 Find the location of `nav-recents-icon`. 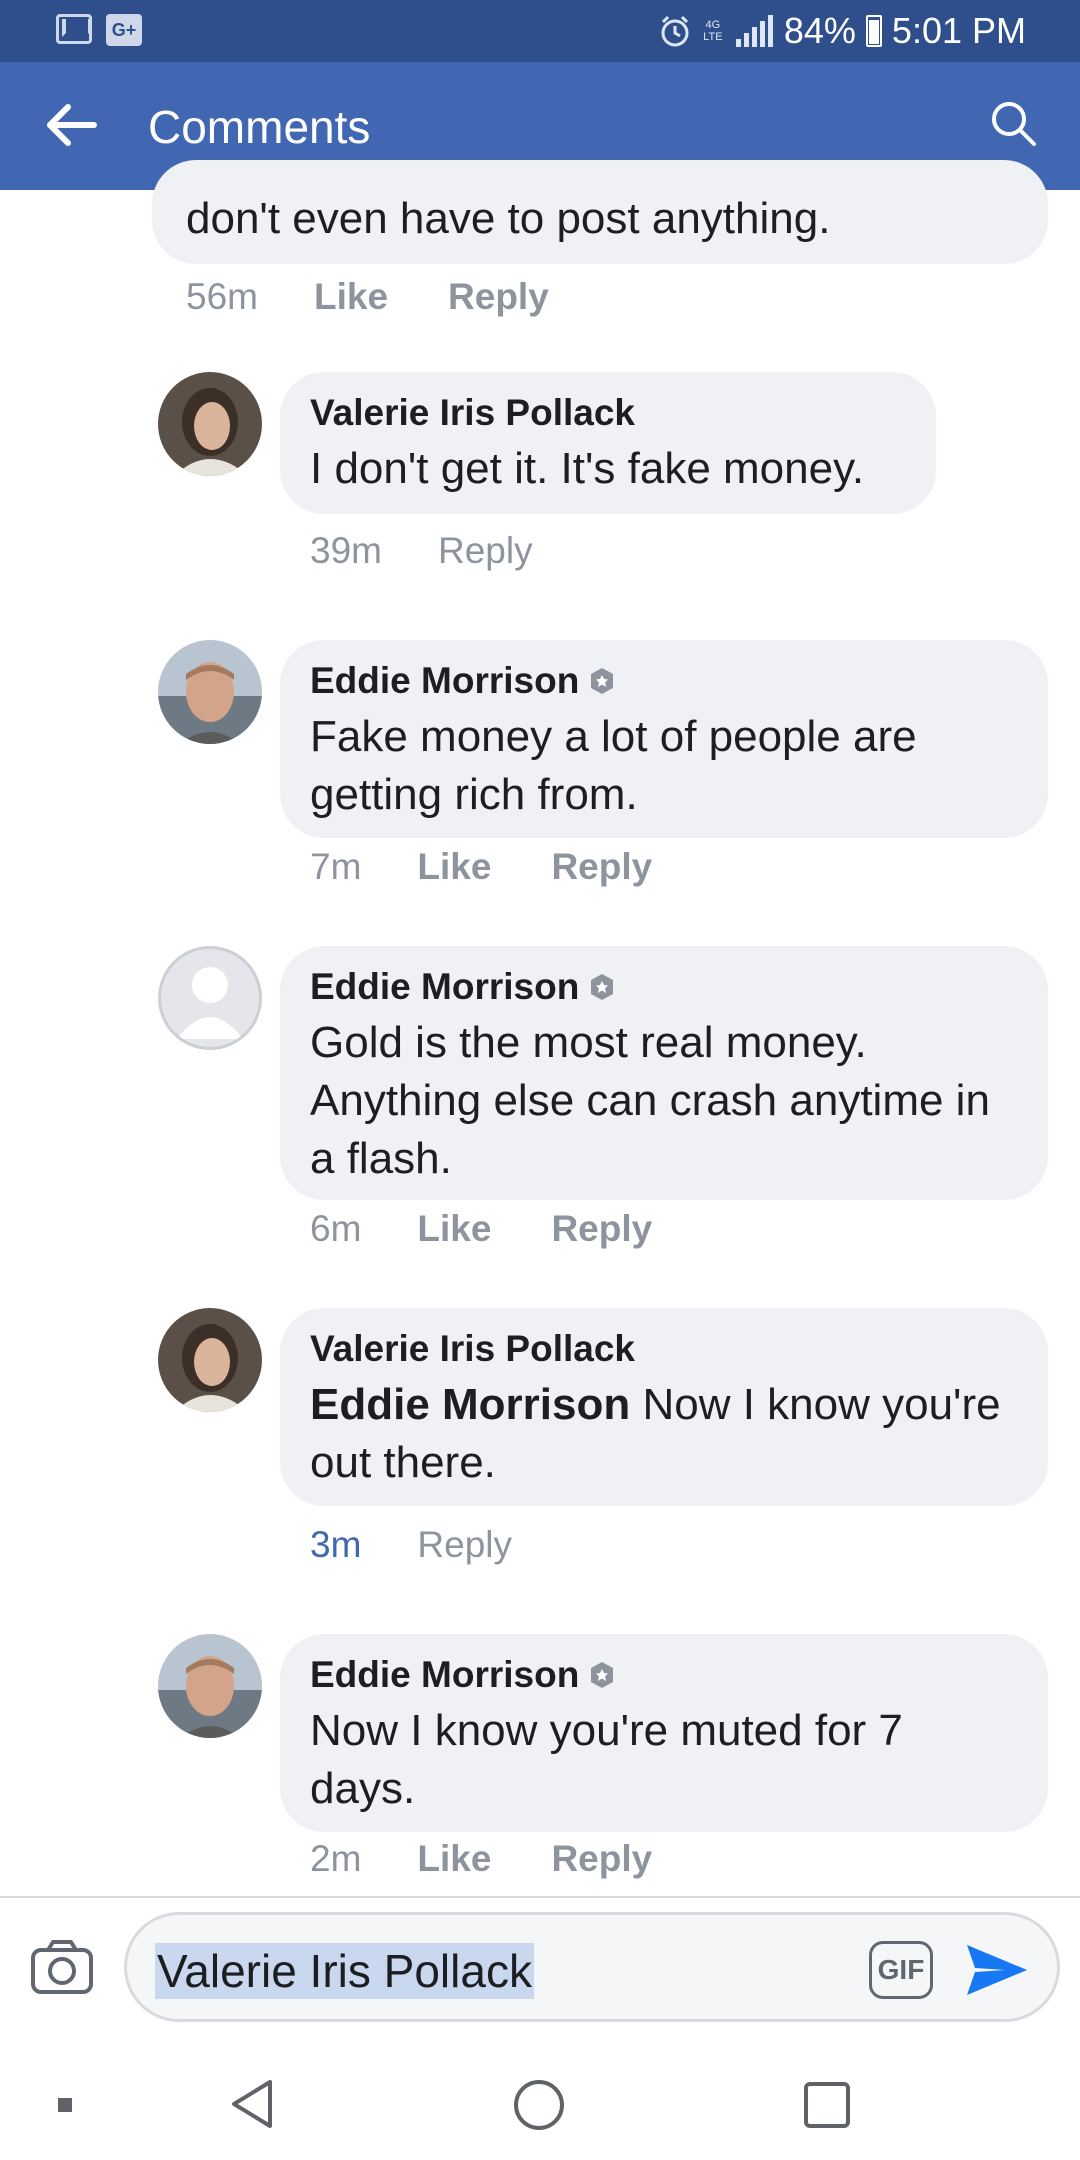

nav-recents-icon is located at coordinates (827, 2105).